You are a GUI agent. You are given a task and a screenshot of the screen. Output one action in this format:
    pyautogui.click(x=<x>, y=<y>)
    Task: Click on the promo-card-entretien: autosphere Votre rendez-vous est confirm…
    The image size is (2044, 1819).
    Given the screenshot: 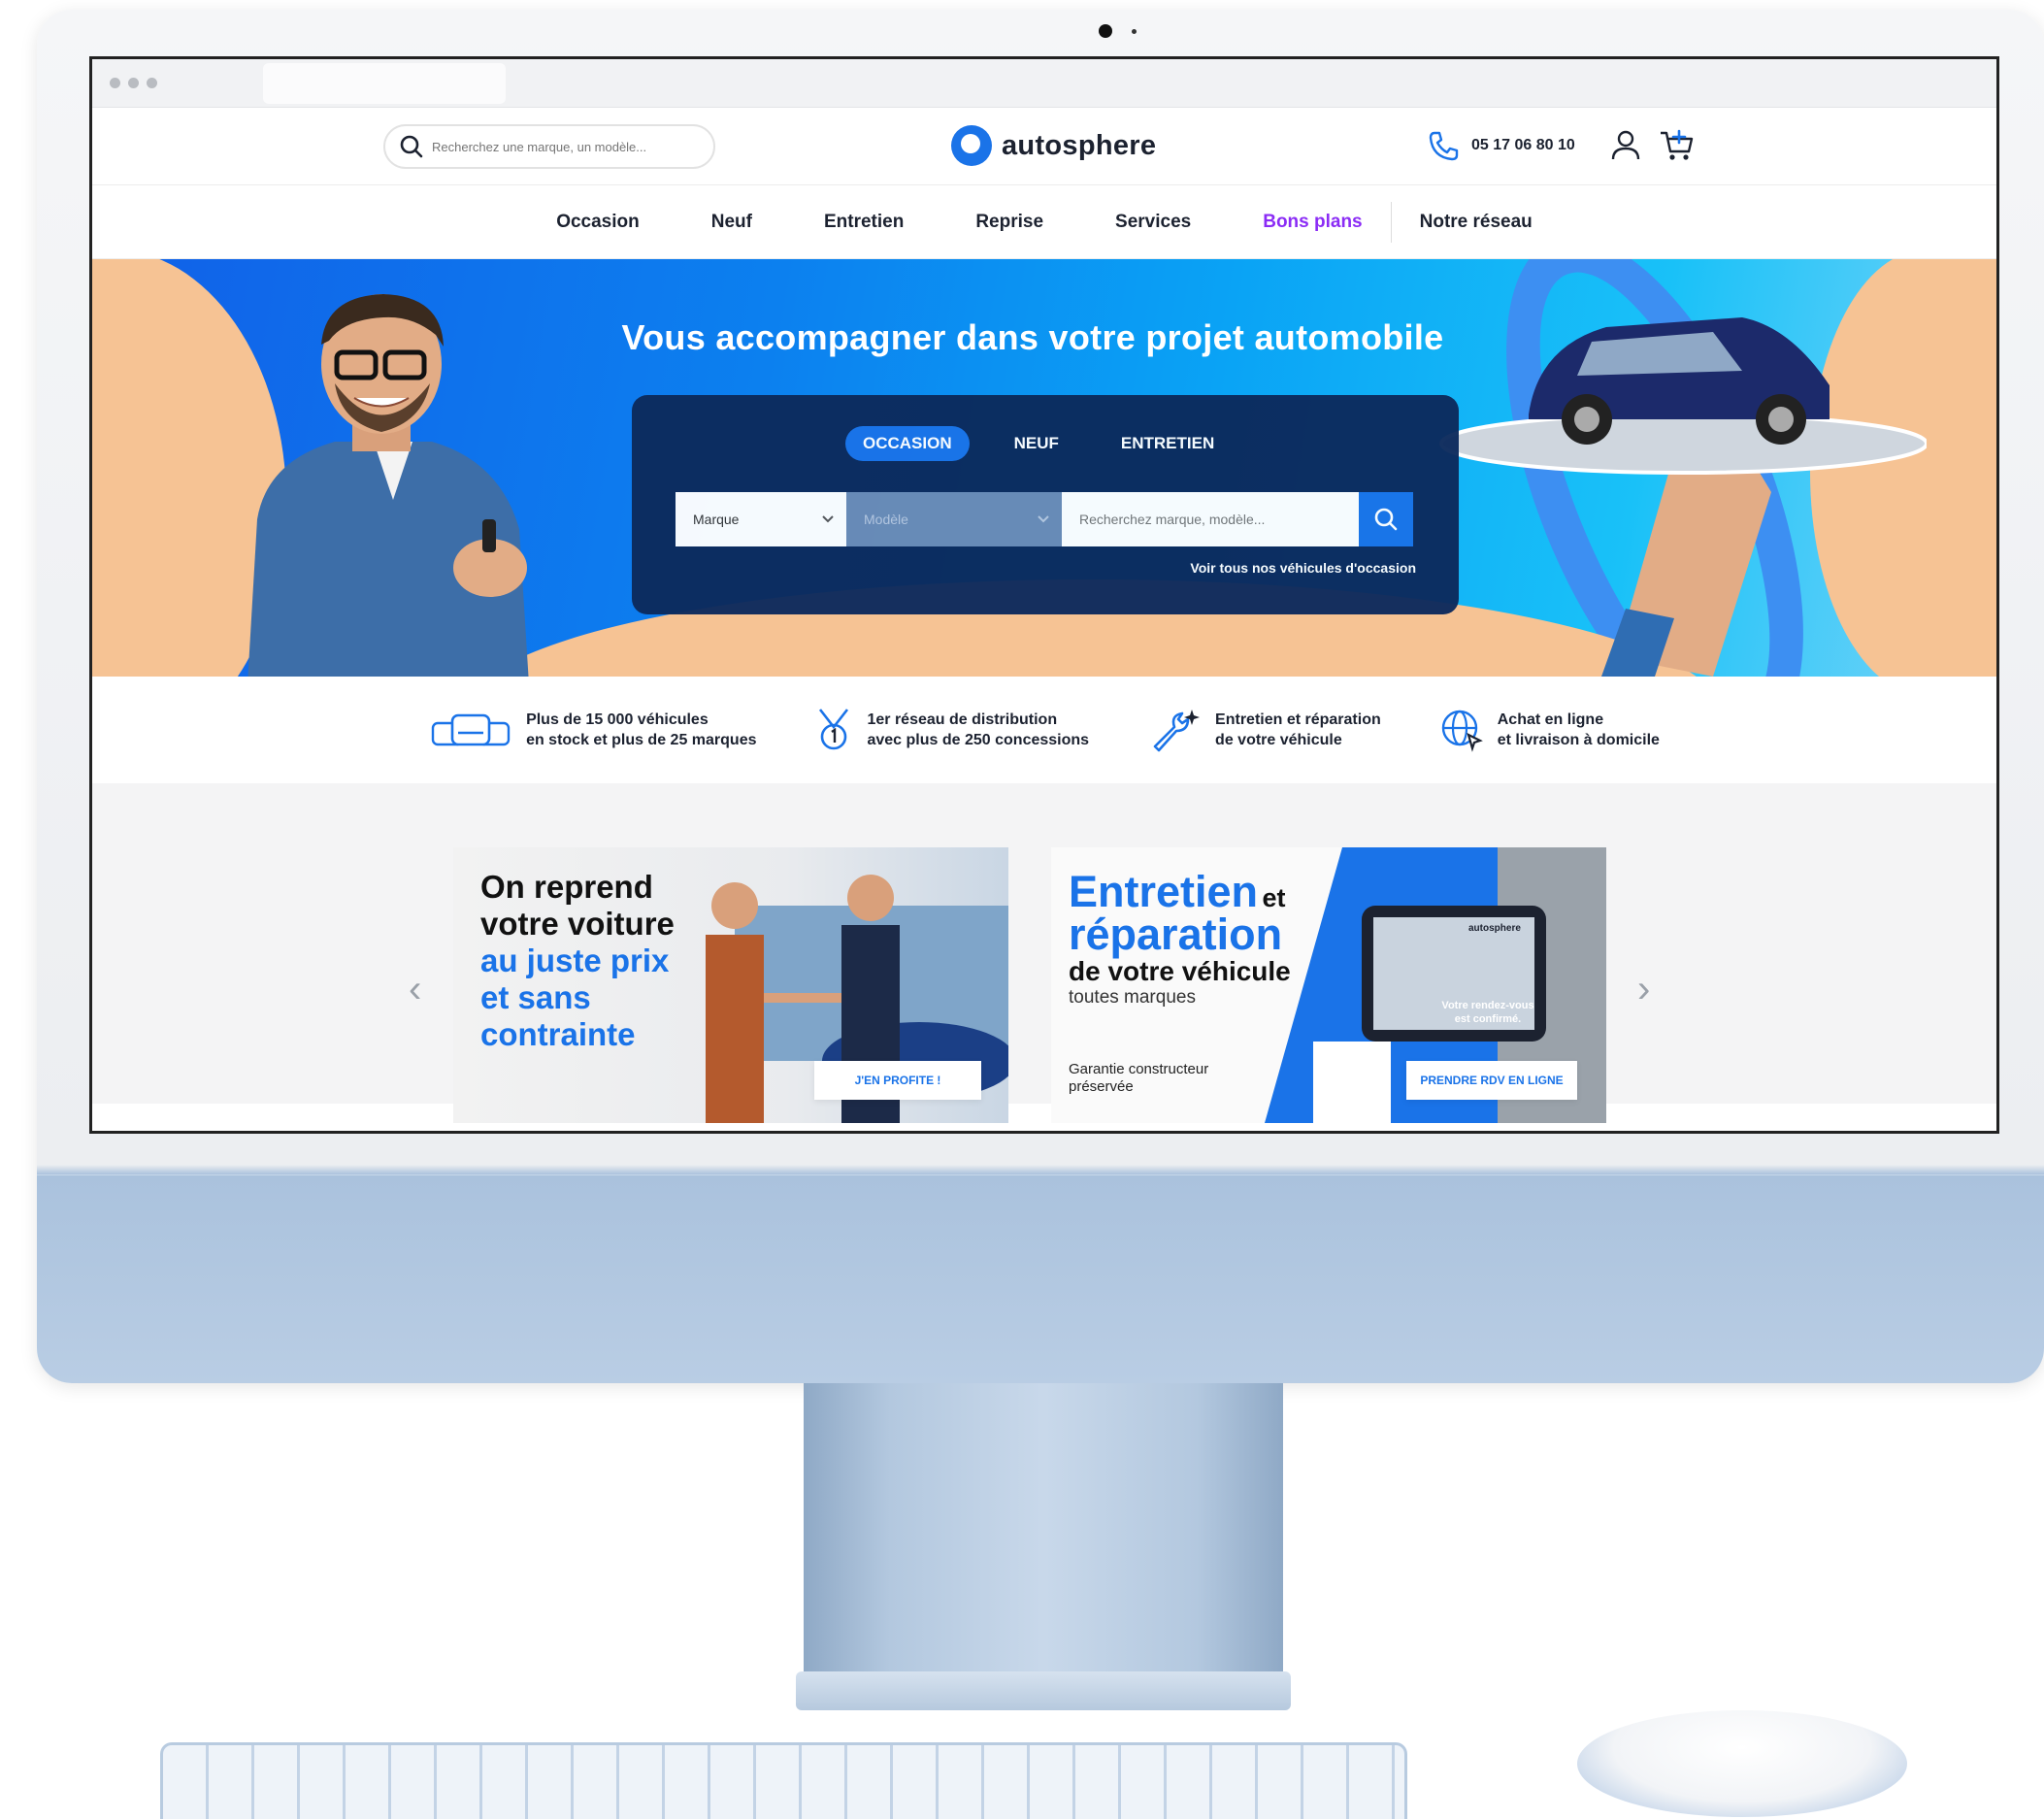 What is the action you would take?
    pyautogui.click(x=1328, y=985)
    